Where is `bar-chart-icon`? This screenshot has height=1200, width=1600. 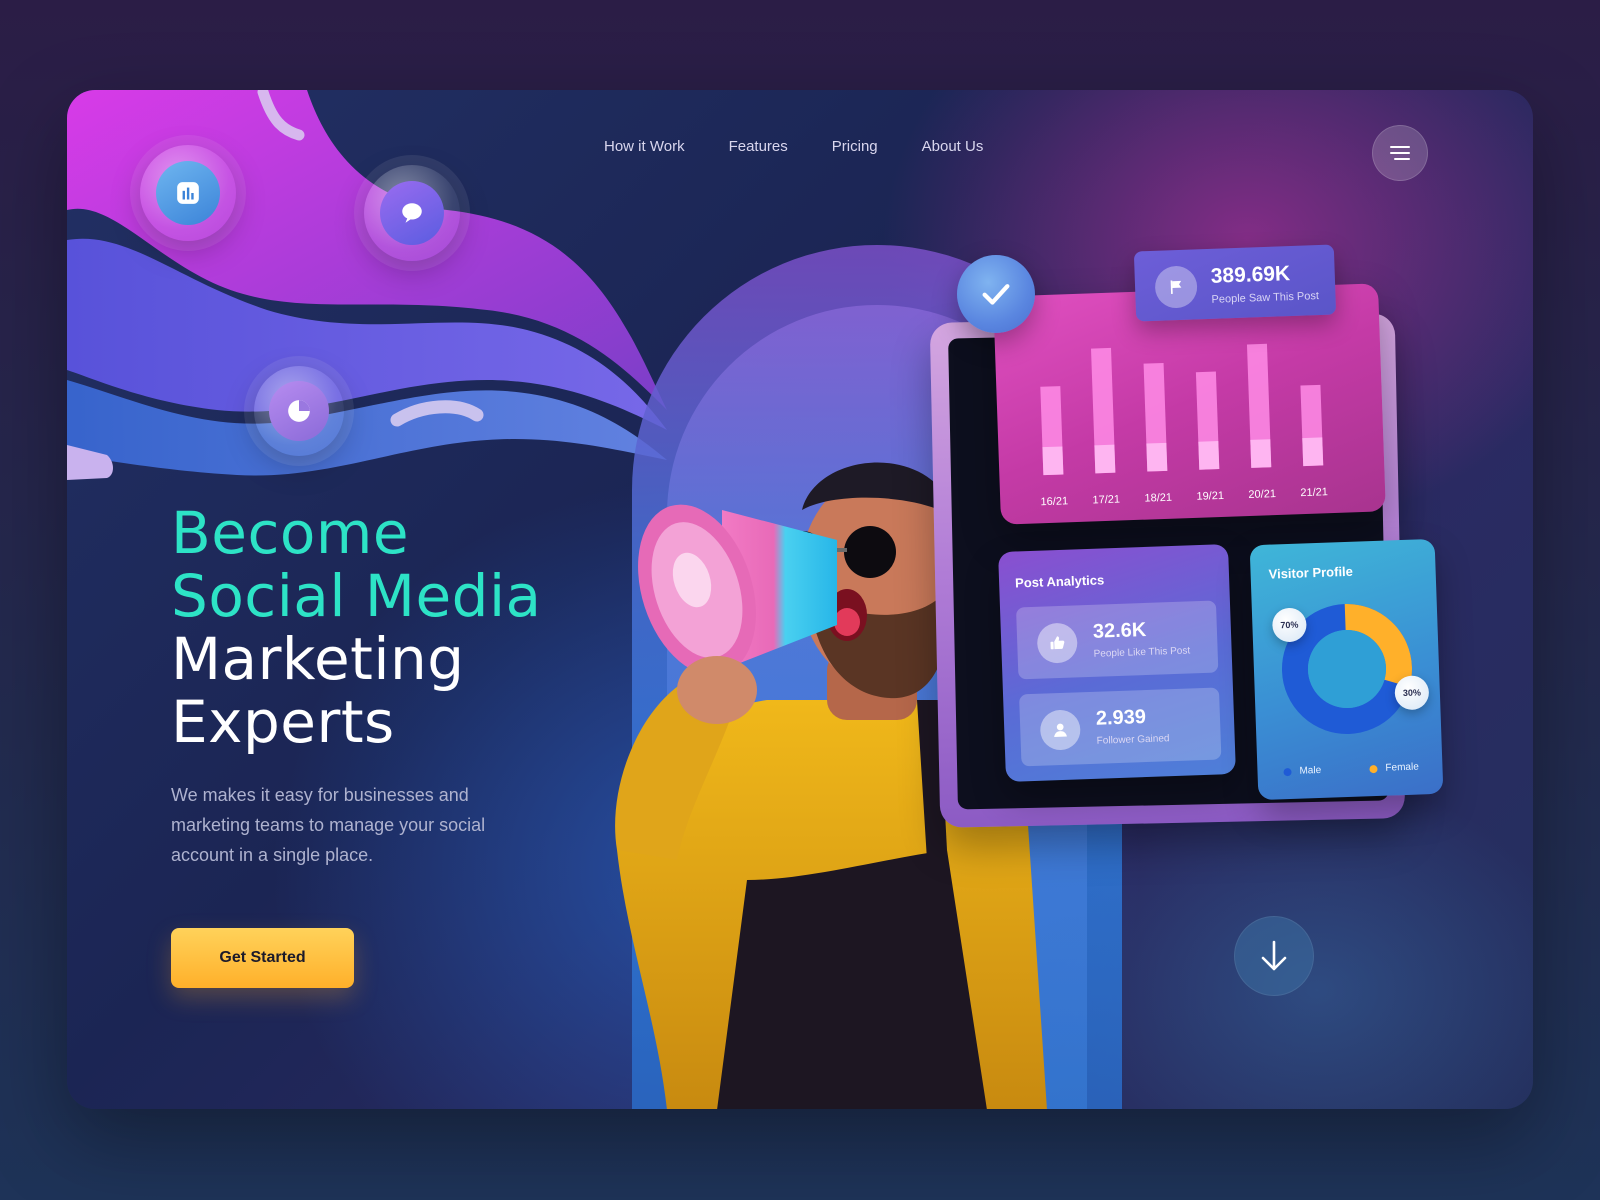 bar-chart-icon is located at coordinates (188, 193).